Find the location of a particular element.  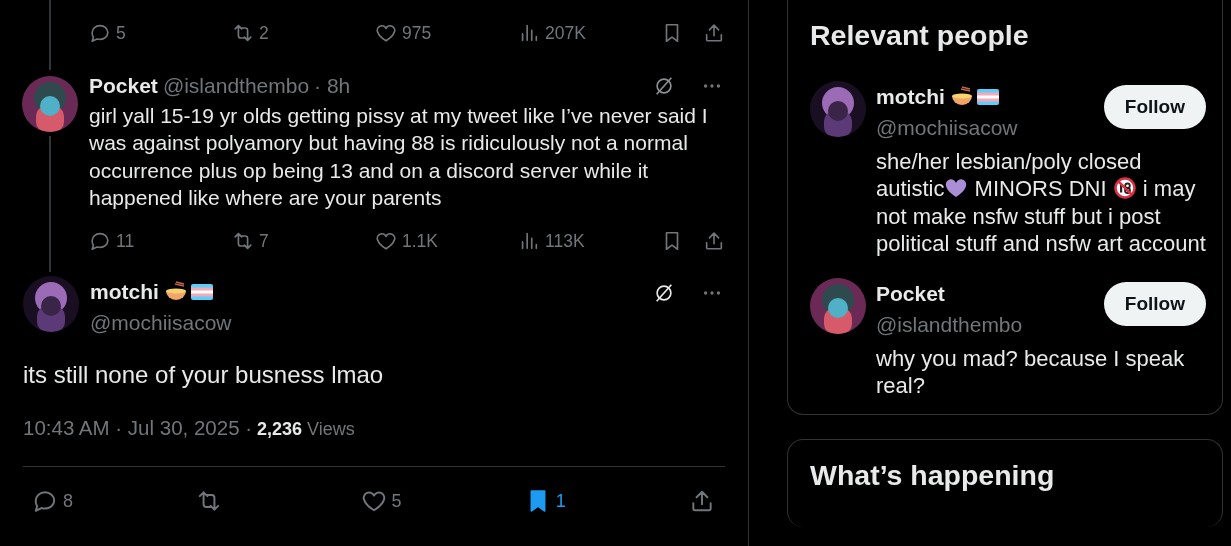

repost-button: 2 is located at coordinates (303, 33).